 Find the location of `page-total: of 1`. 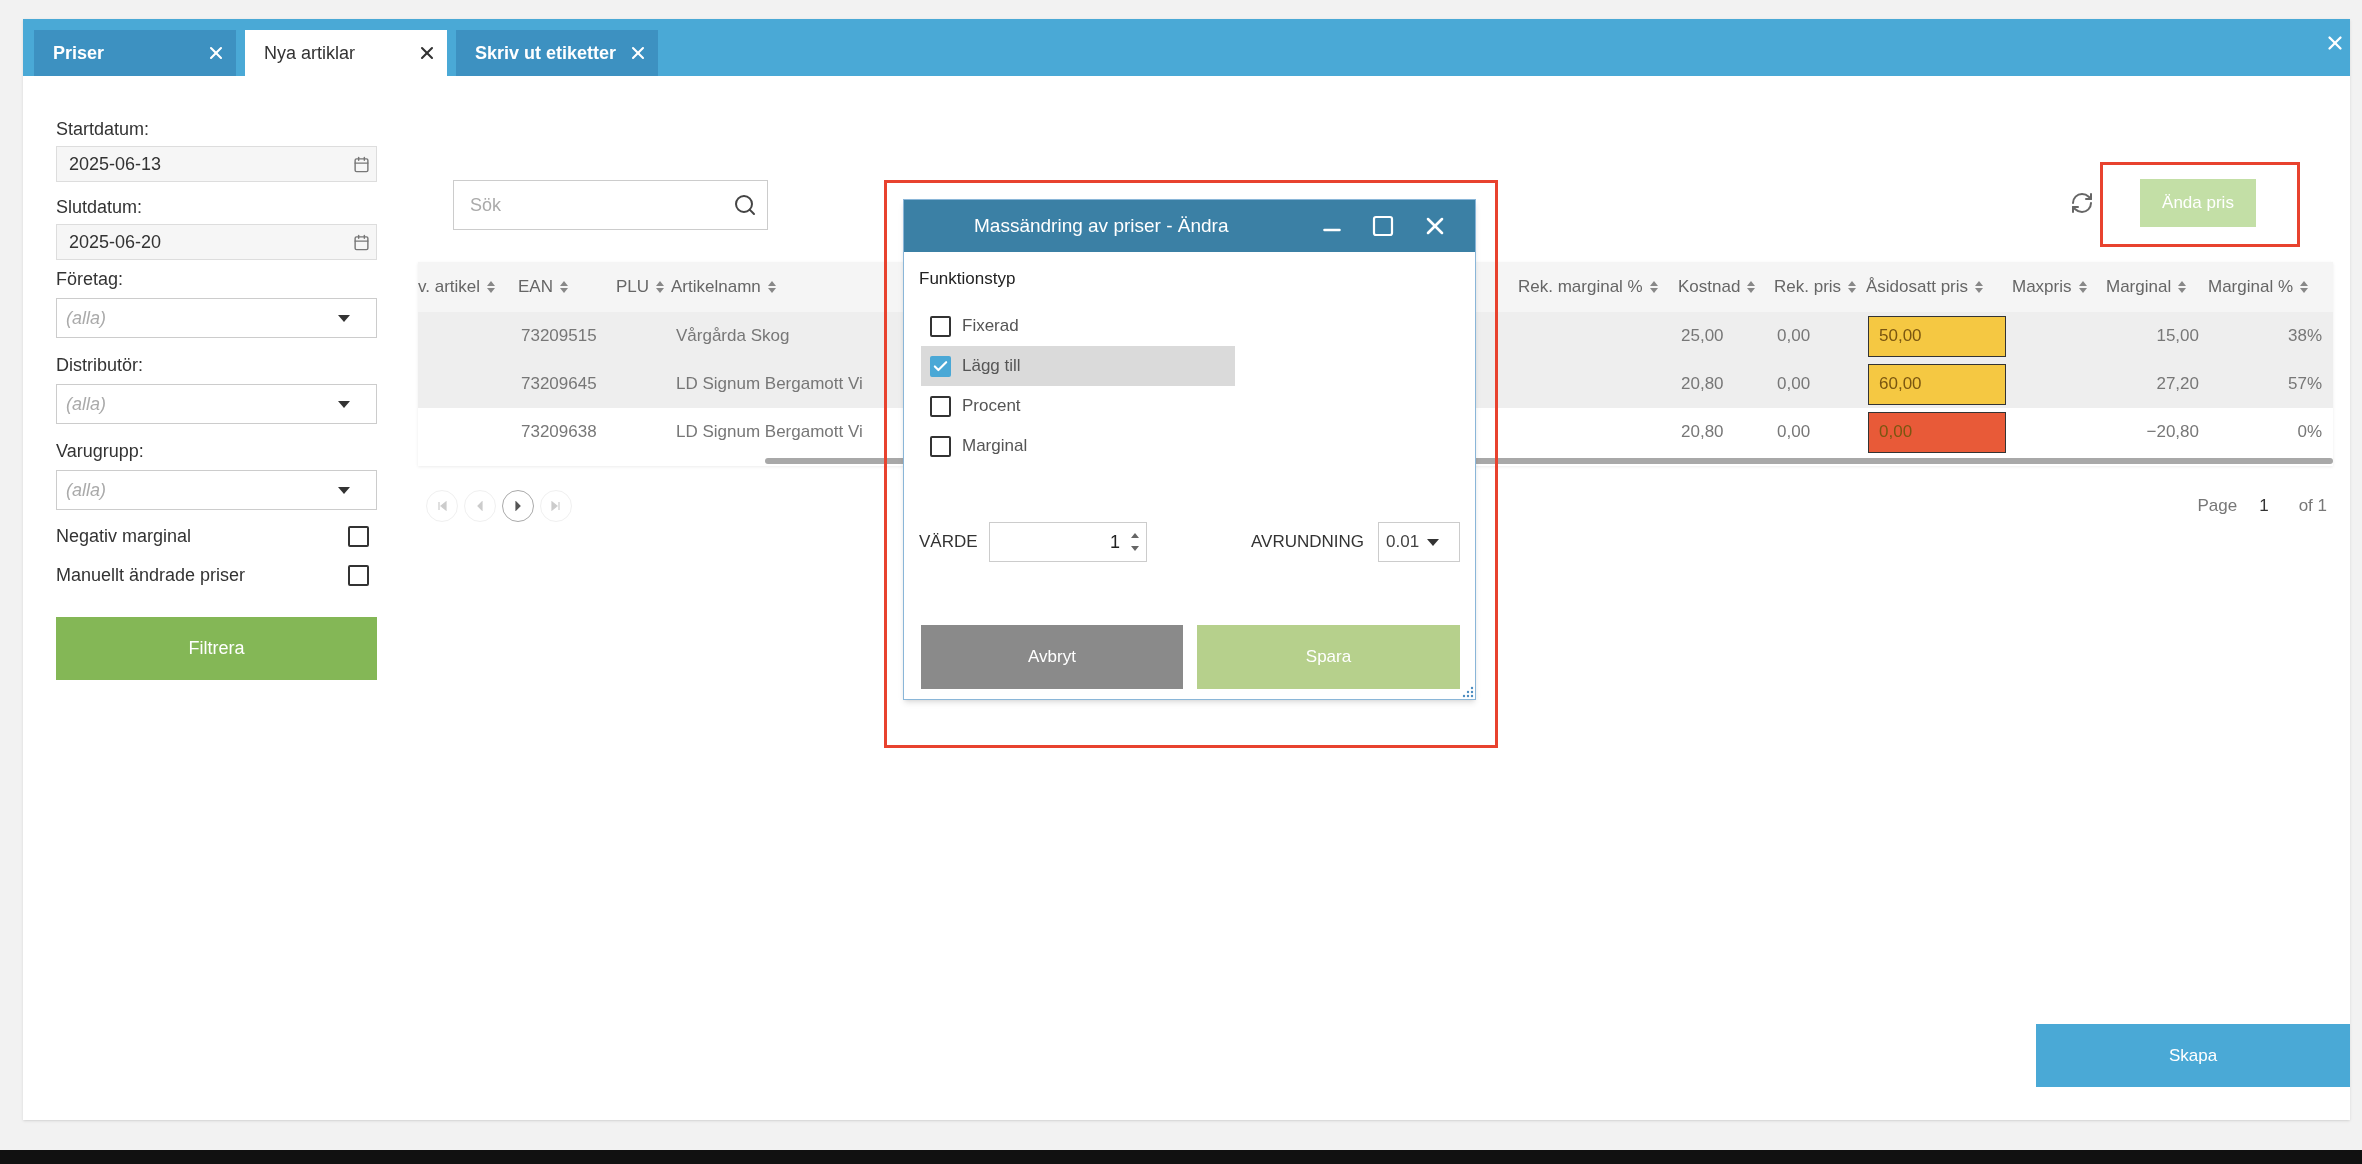

page-total: of 1 is located at coordinates (2312, 506).